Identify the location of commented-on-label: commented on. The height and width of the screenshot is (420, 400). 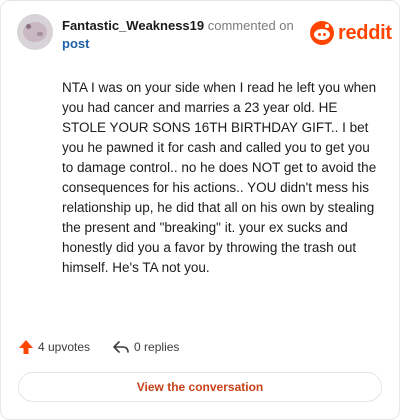
(250, 25).